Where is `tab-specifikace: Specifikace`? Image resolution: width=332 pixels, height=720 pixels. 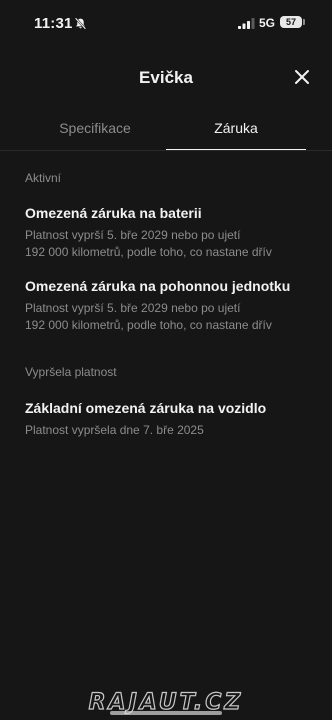
tab-specifikace: Specifikace is located at coordinates (95, 130).